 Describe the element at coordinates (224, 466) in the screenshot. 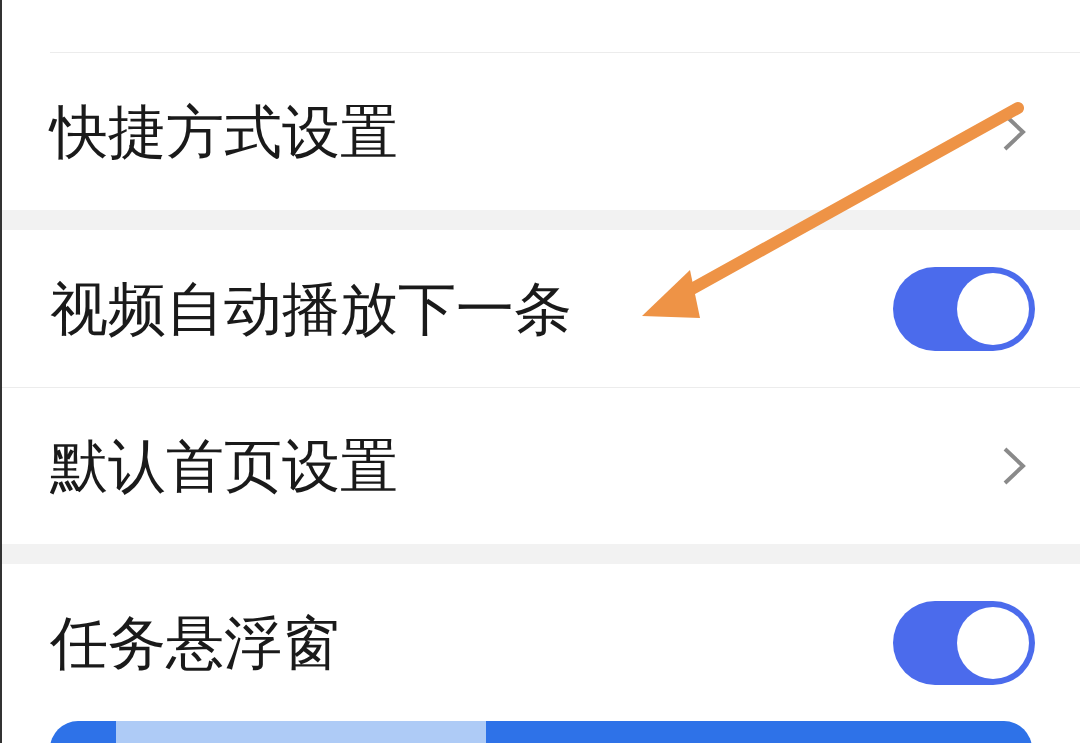

I see `setting-label: 默认首页设置` at that location.